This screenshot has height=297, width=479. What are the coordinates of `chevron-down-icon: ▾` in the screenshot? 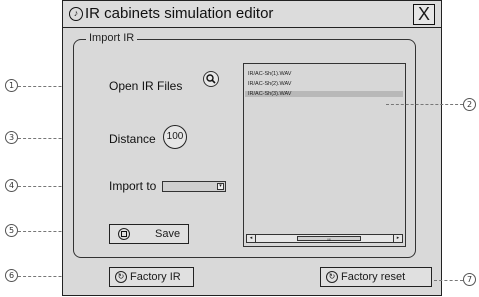 It's located at (220, 186).